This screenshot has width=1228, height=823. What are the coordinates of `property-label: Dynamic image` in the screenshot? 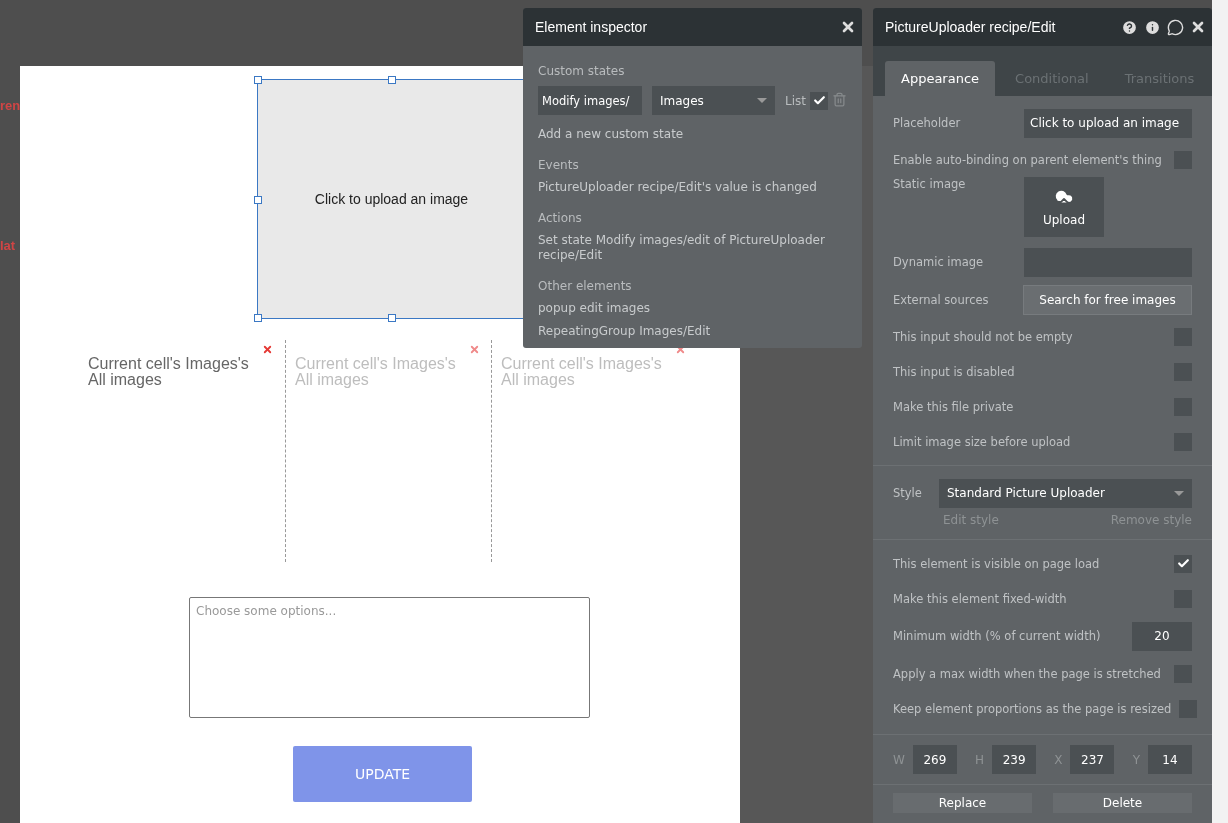 It's located at (938, 262).